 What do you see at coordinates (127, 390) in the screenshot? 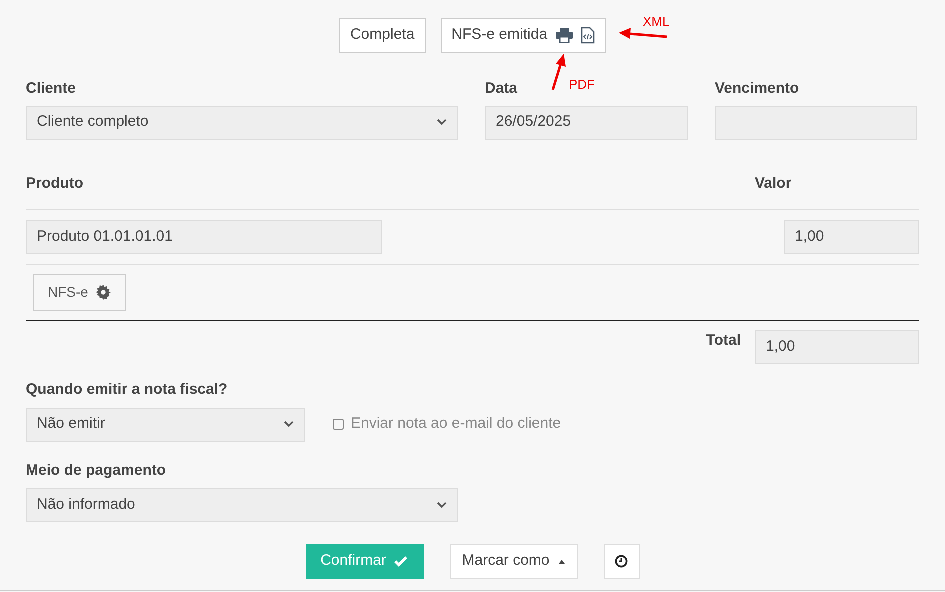
I see `field-label: Quando emitir a nota fiscal?` at bounding box center [127, 390].